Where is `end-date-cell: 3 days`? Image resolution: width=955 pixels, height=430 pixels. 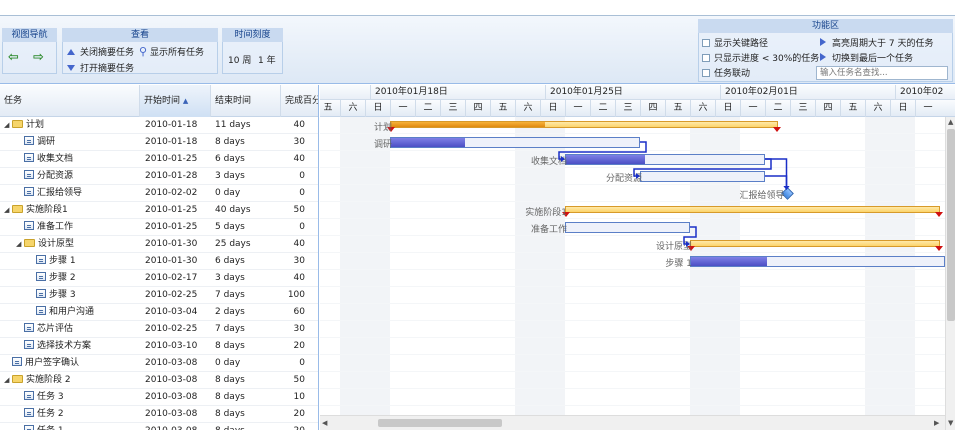 end-date-cell: 3 days is located at coordinates (230, 278).